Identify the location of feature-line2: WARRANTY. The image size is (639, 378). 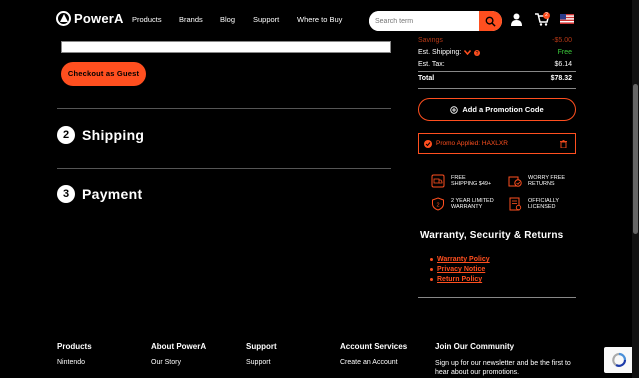
(467, 207).